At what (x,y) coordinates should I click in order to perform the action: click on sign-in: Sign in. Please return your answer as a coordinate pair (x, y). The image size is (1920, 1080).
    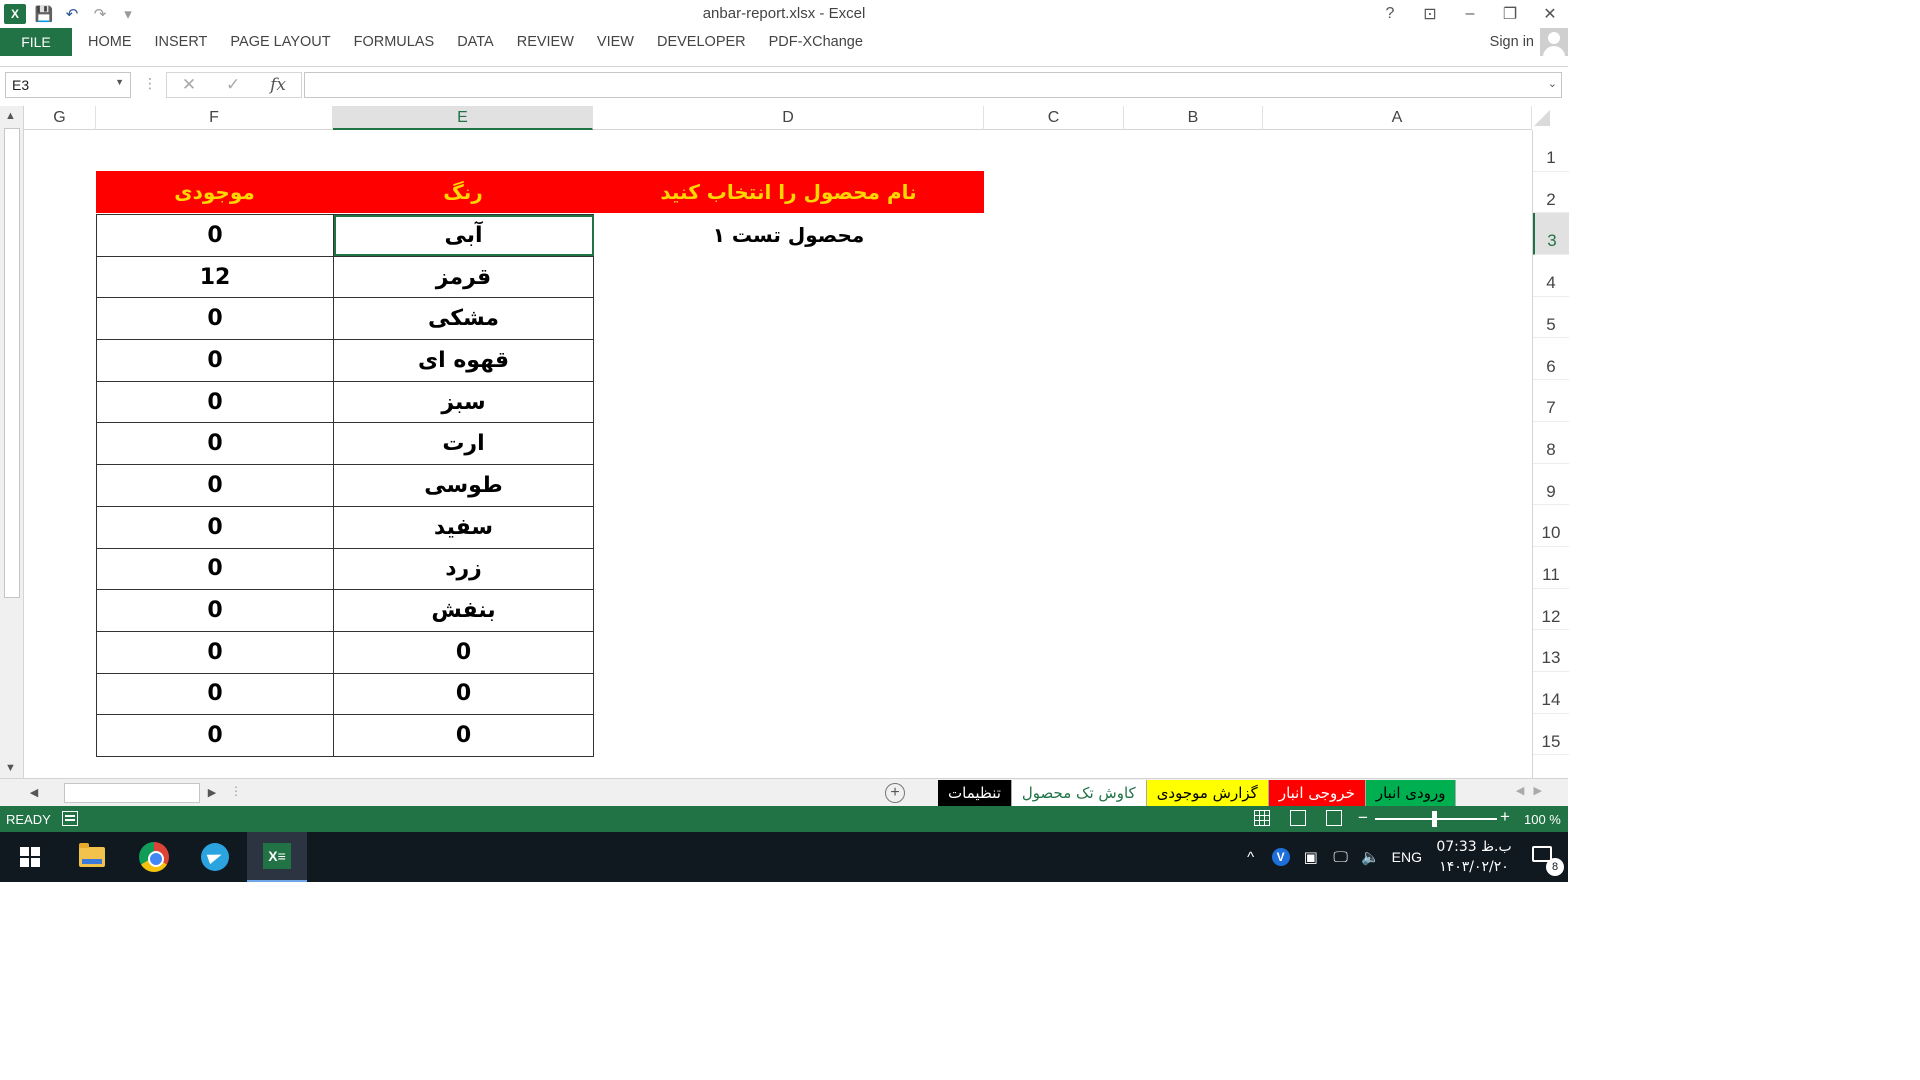
    Looking at the image, I should click on (1529, 42).